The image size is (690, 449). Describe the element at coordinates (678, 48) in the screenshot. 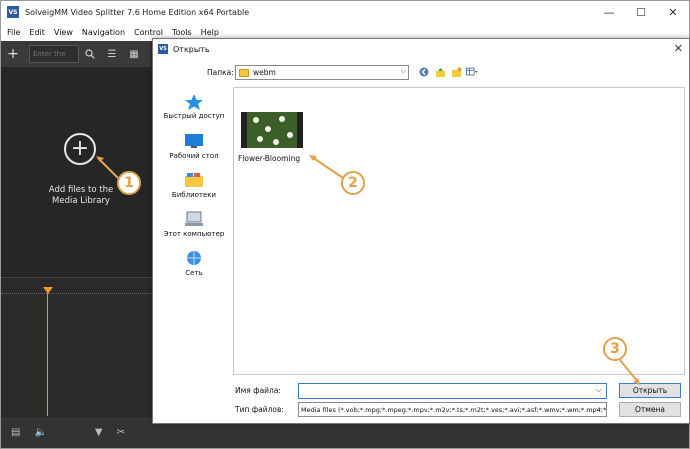

I see `close-icon: ✕` at that location.